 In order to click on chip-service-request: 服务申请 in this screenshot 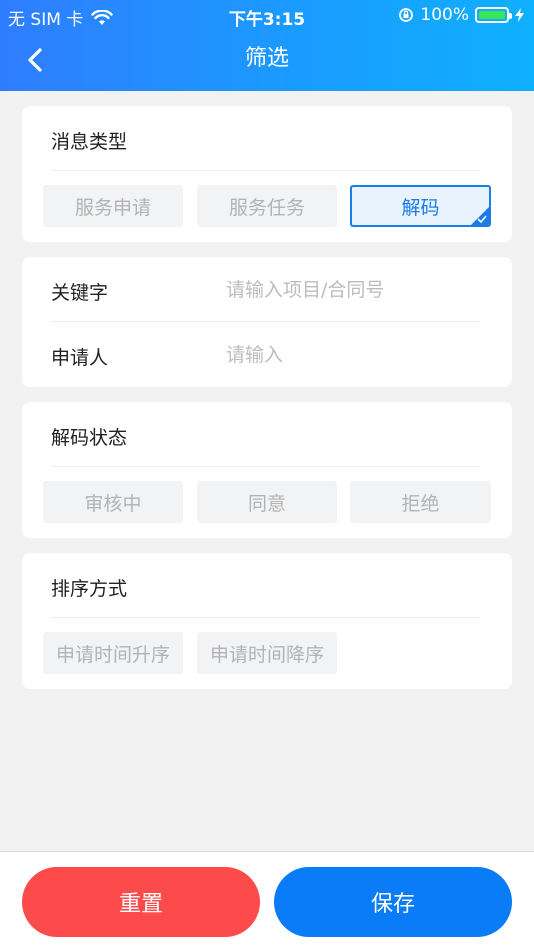, I will do `click(113, 206)`.